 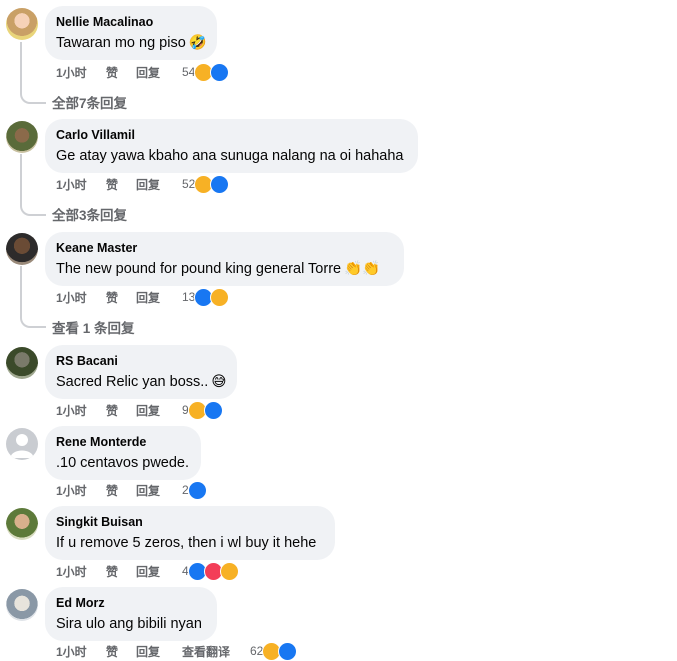 I want to click on view-replies-link: 全部7条回复, so click(x=89, y=102).